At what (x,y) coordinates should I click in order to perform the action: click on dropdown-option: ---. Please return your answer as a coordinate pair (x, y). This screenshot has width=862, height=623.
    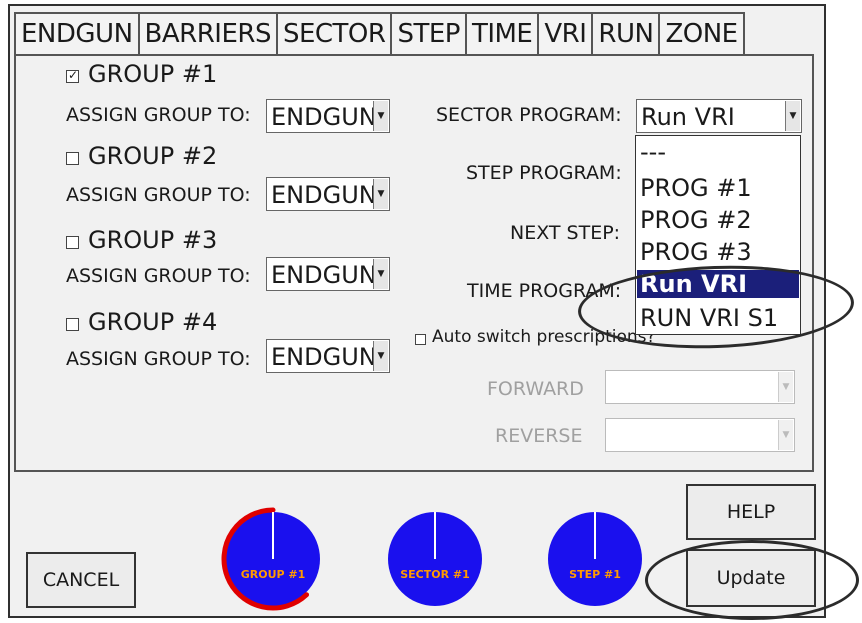
    Looking at the image, I should click on (653, 152).